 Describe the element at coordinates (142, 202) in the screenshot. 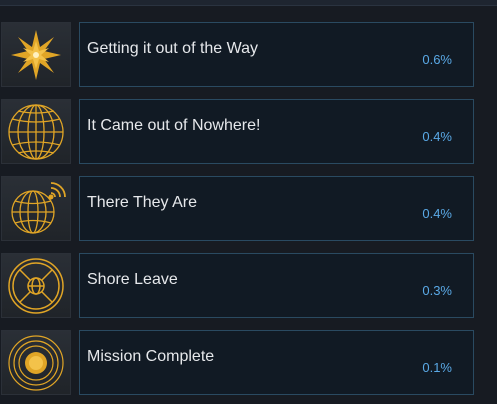

I see `achievement-title: There They Are` at that location.